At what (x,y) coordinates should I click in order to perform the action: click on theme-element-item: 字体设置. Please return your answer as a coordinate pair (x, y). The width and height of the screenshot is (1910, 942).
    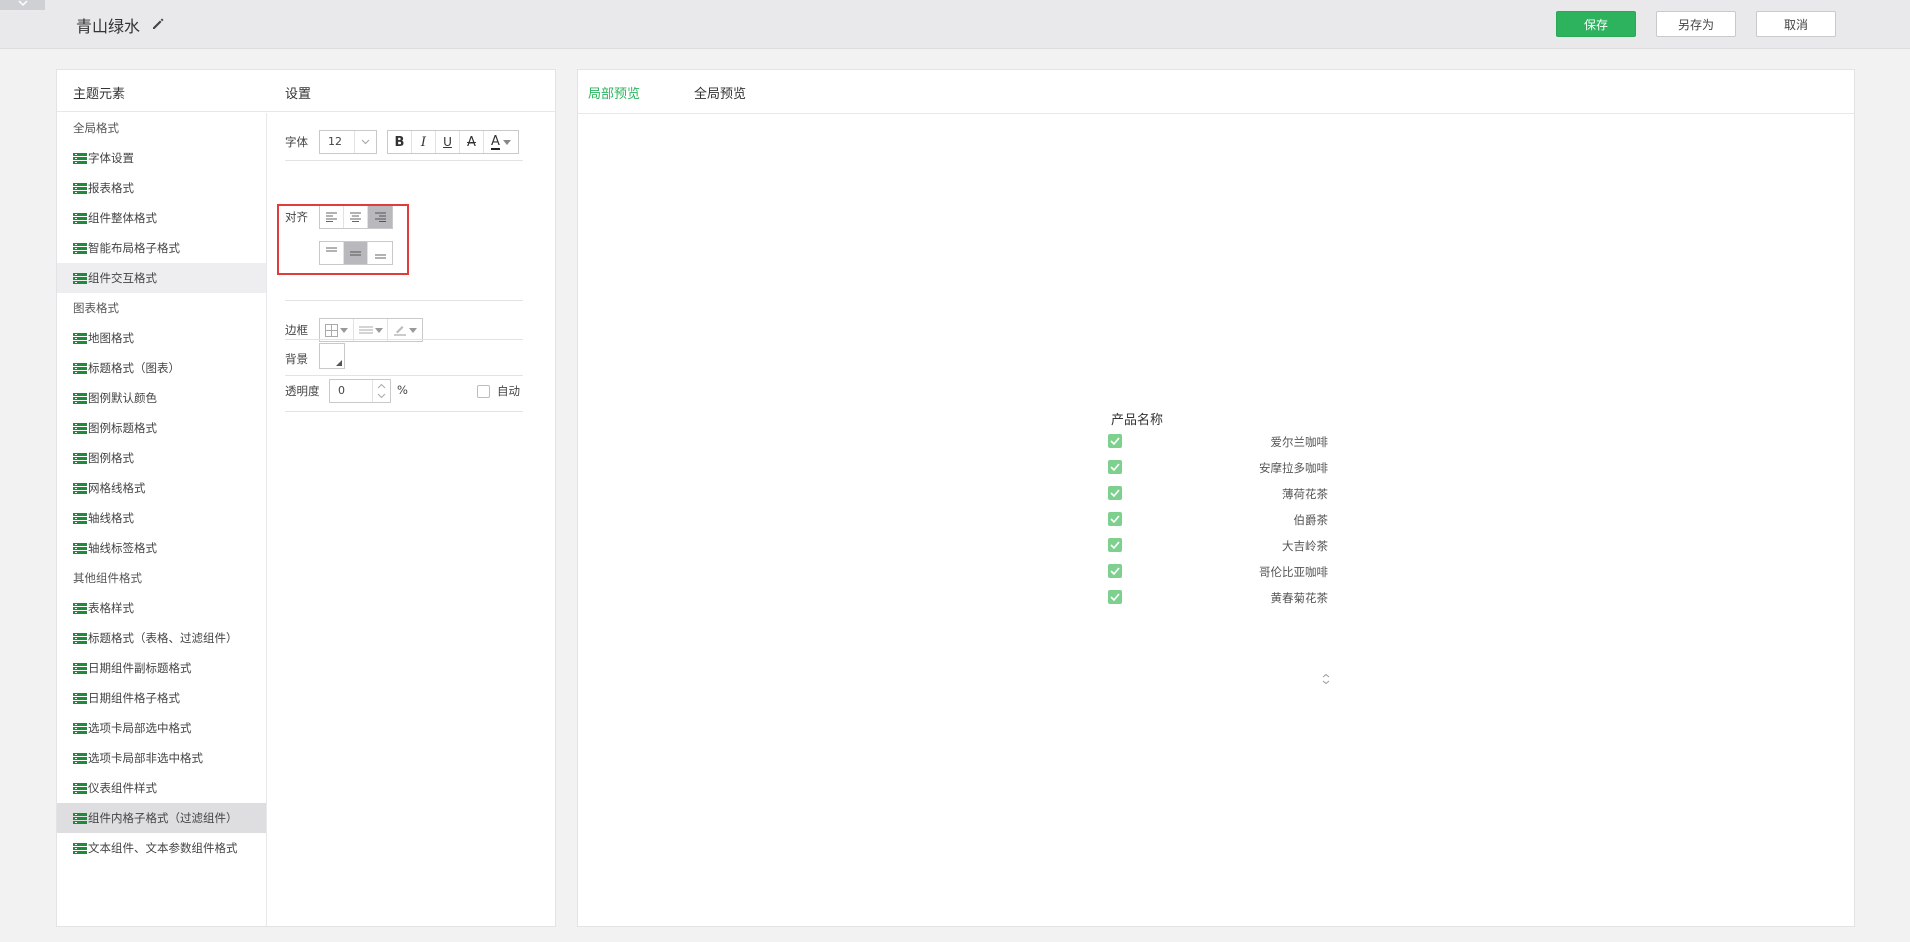
    Looking at the image, I should click on (161, 158).